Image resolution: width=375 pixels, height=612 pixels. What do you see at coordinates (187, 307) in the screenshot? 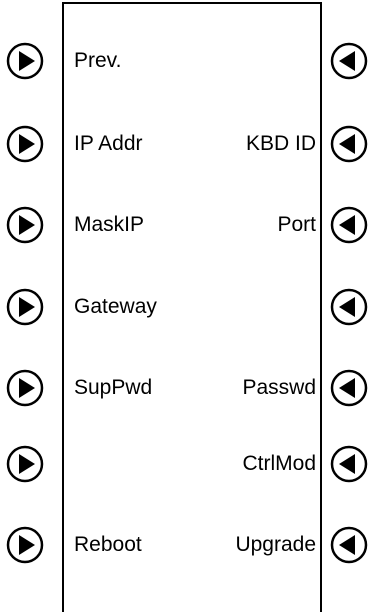
I see `softkey-row: Gateway` at bounding box center [187, 307].